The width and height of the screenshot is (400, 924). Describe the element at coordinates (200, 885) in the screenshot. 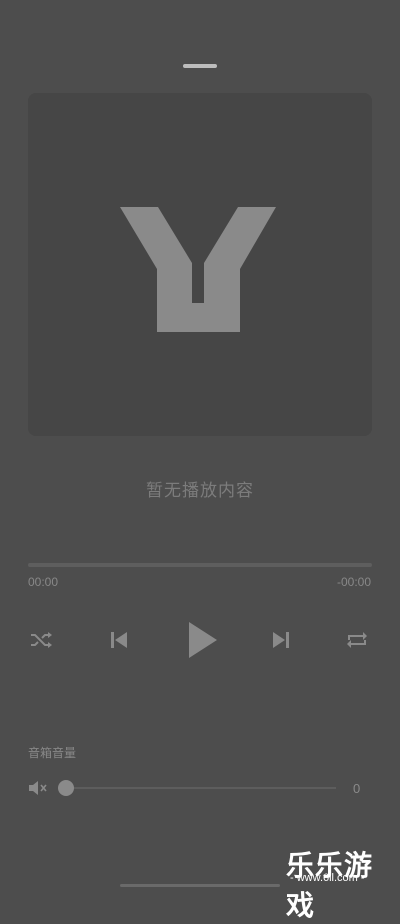

I see `home-indicator` at that location.